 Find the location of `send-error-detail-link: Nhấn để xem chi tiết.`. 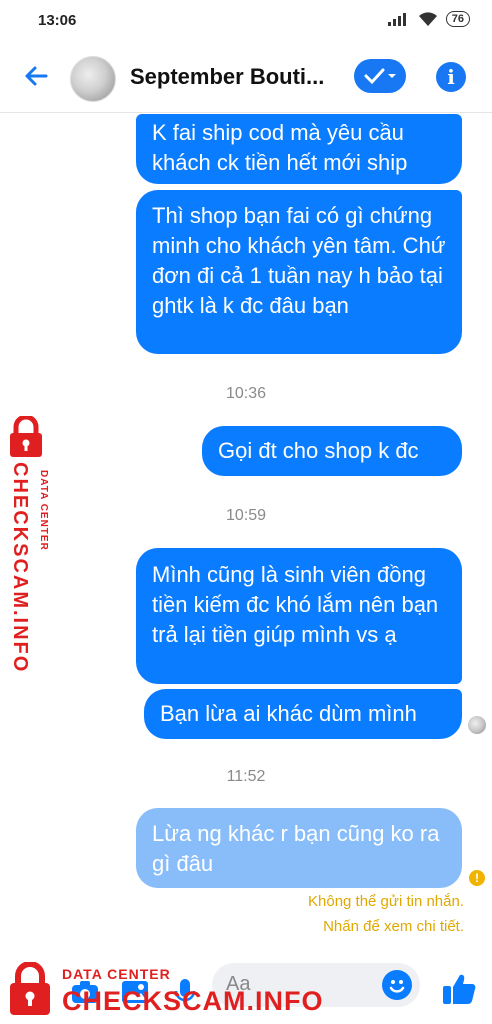

send-error-detail-link: Nhấn để xem chi tiết. is located at coordinates (393, 926).